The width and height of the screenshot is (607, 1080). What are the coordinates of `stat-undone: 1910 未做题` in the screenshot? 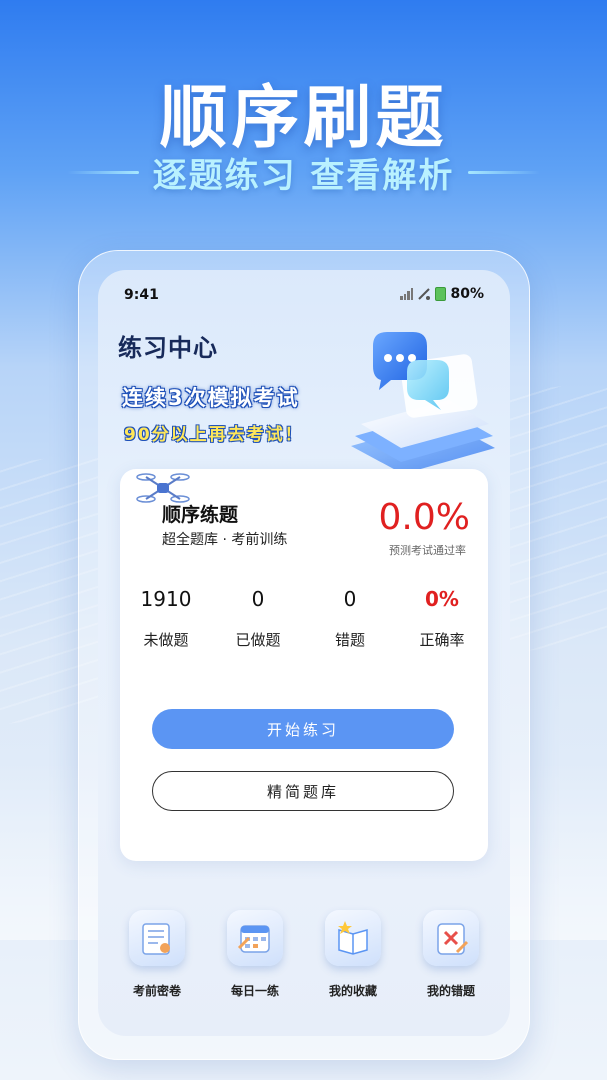 It's located at (166, 618).